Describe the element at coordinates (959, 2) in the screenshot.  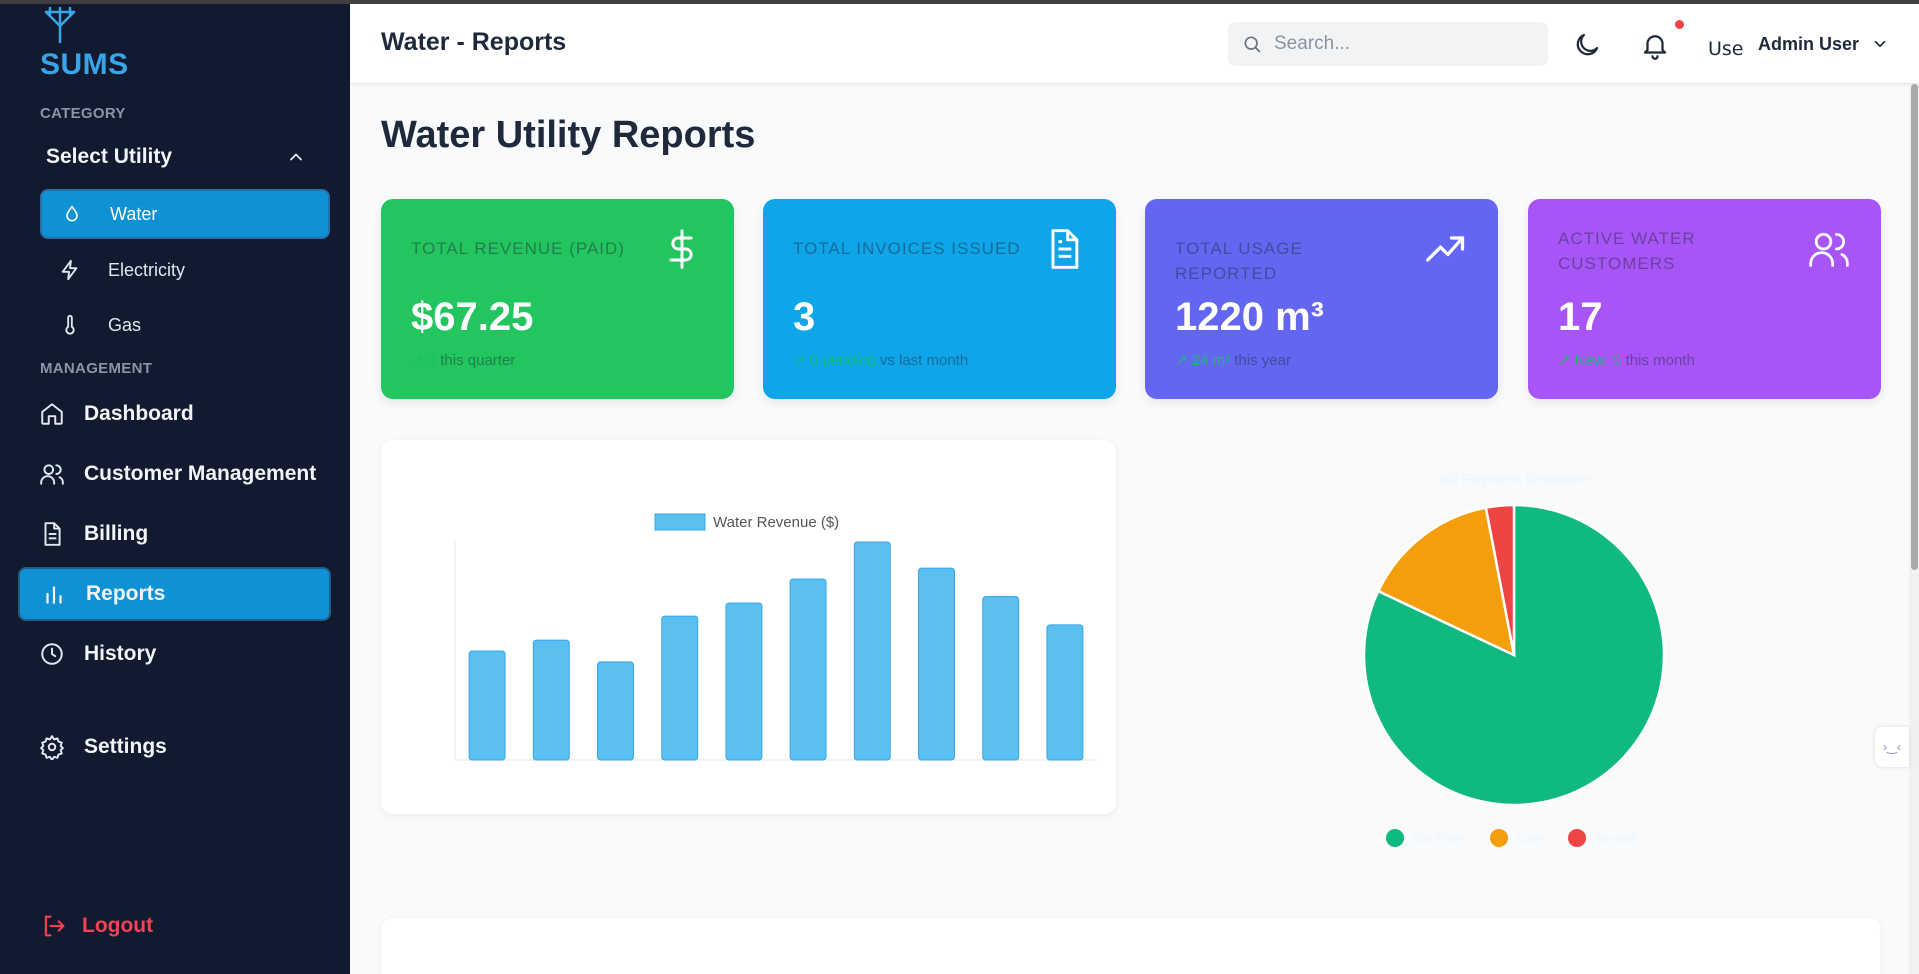
I see `window-top-edge` at that location.